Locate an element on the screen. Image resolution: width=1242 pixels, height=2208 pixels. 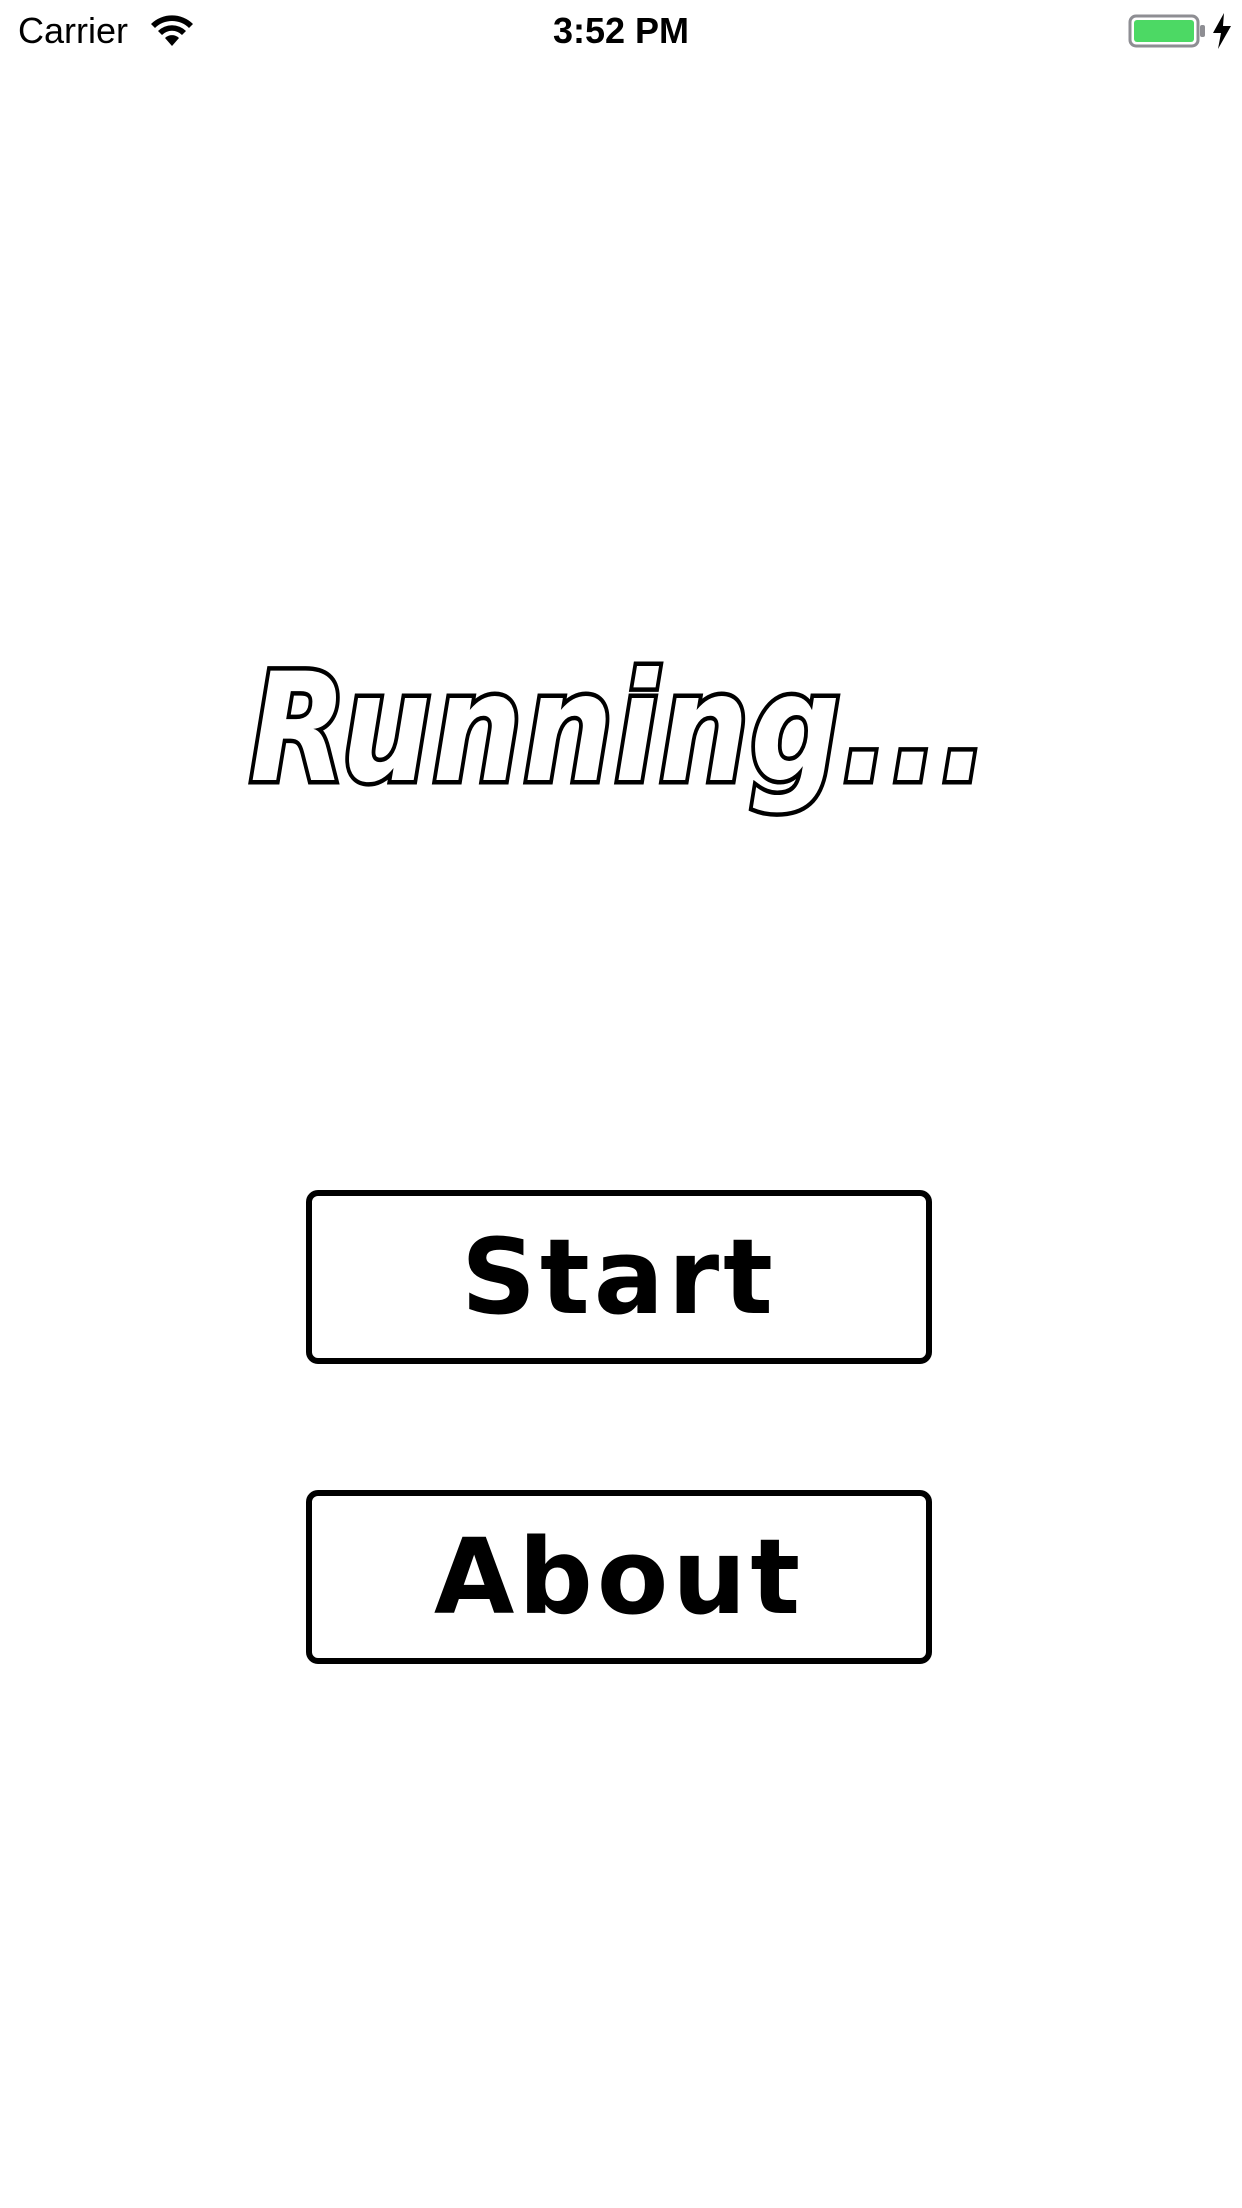
start-button-label: Start is located at coordinates (619, 1277).